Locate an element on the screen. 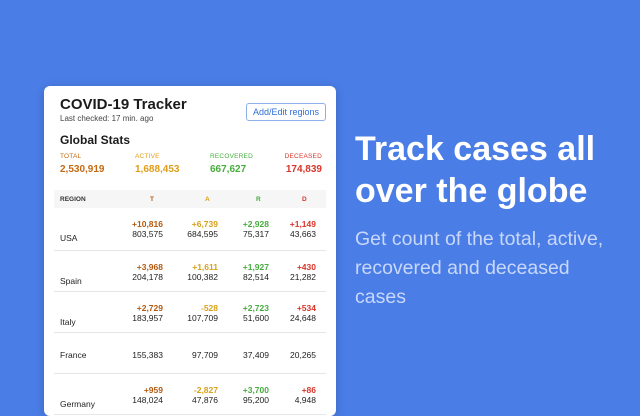 Image resolution: width=640 pixels, height=416 pixels. app-title: COVID-19 Tracker is located at coordinates (123, 104).